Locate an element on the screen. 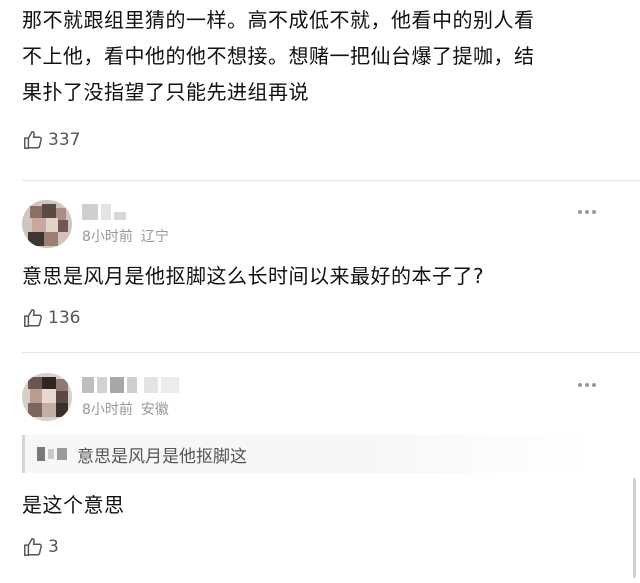 The image size is (640, 583). comment-meta: 8小时前 辽宁 is located at coordinates (125, 223).